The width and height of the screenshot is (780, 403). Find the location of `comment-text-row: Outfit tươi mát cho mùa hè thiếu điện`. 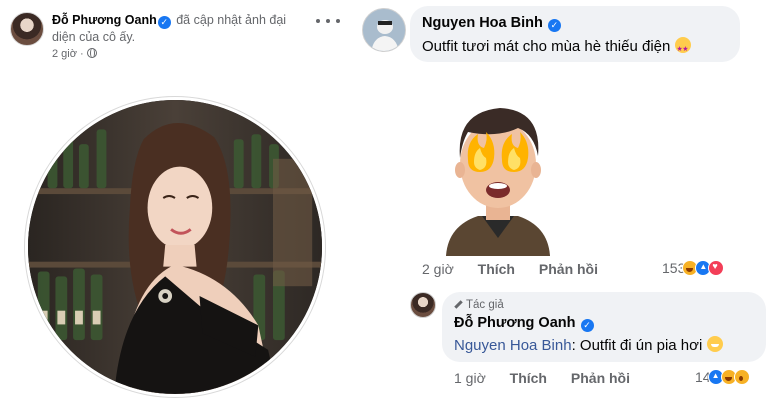

comment-text-row: Outfit tươi mát cho mùa hè thiếu điện is located at coordinates (575, 48).